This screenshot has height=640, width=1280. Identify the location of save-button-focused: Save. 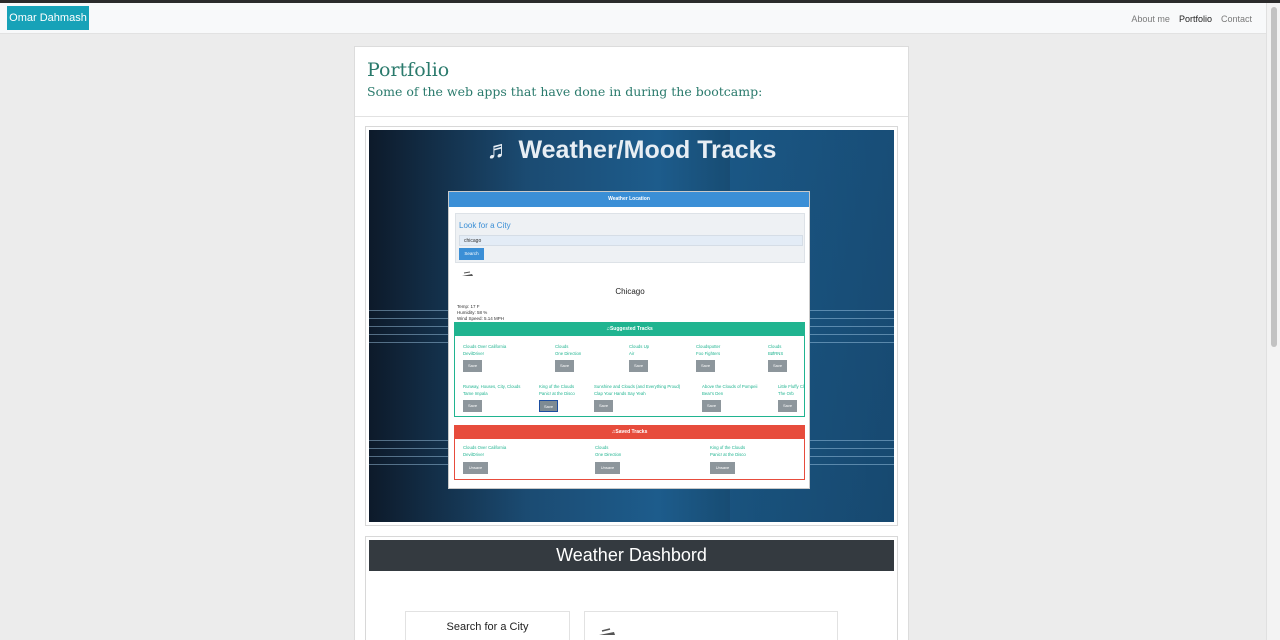
(548, 406).